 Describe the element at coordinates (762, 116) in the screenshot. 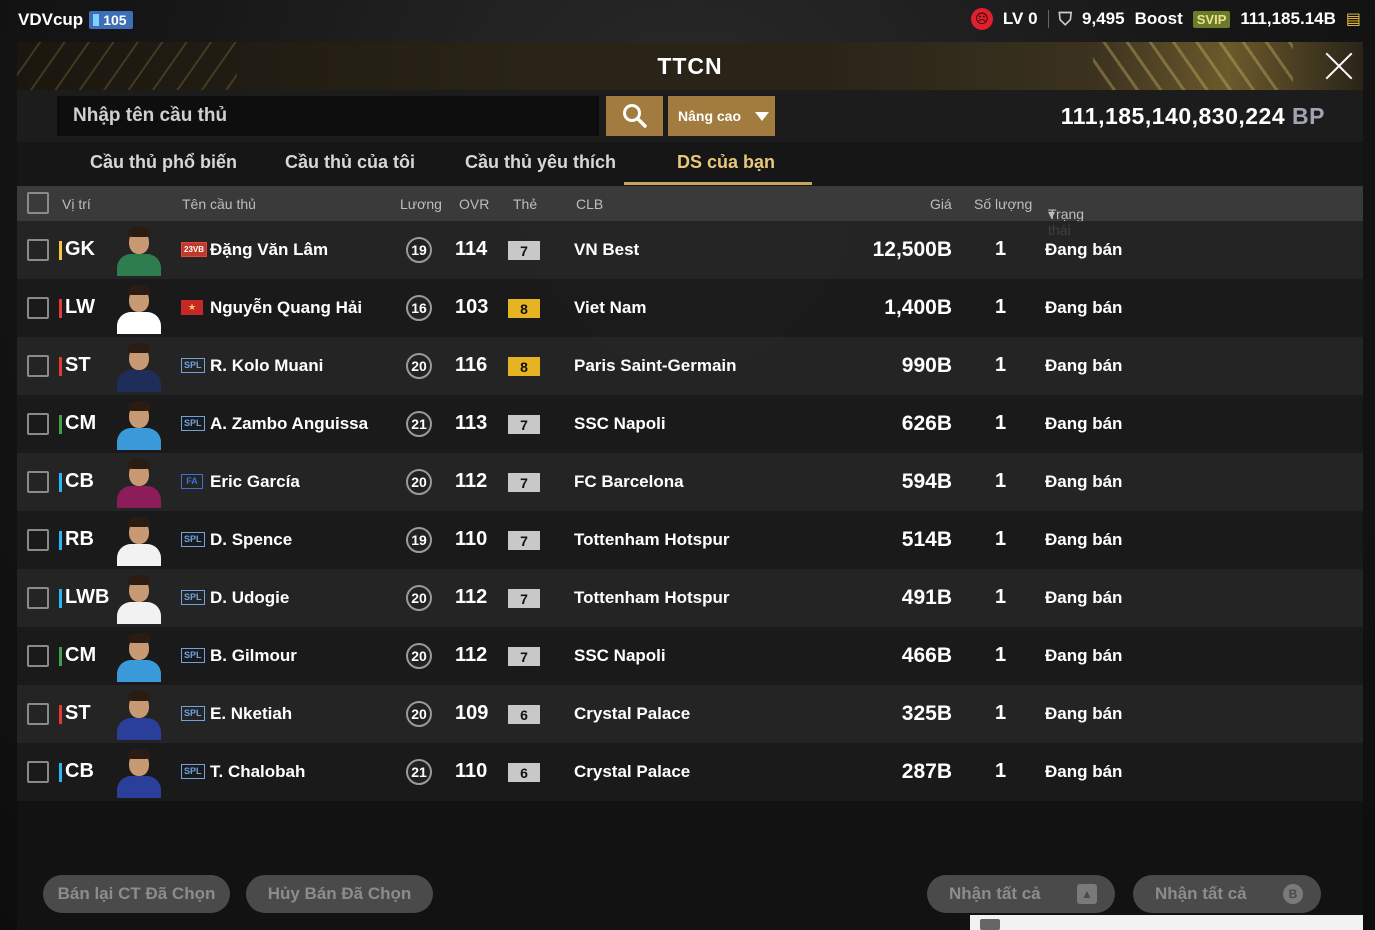

I see `chevron-down-icon` at that location.